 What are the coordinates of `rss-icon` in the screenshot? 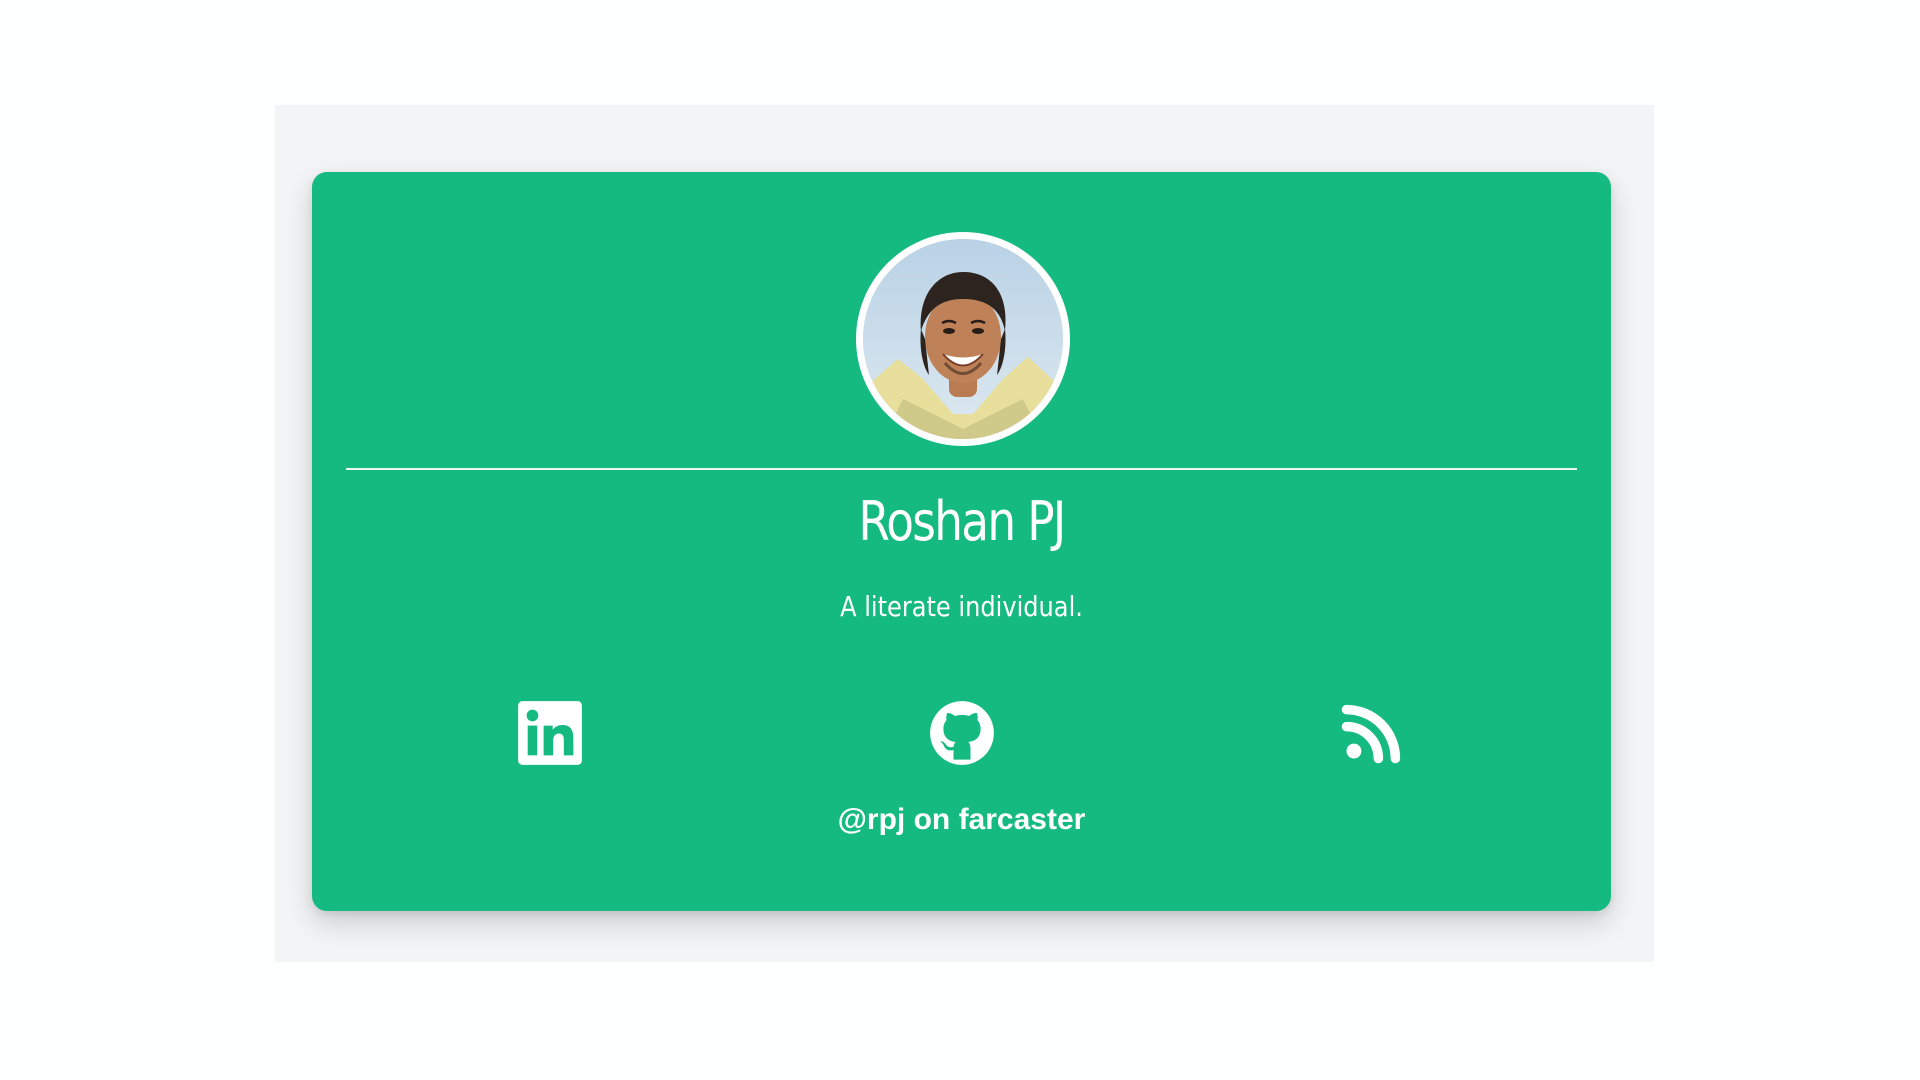 It's located at (1371, 734).